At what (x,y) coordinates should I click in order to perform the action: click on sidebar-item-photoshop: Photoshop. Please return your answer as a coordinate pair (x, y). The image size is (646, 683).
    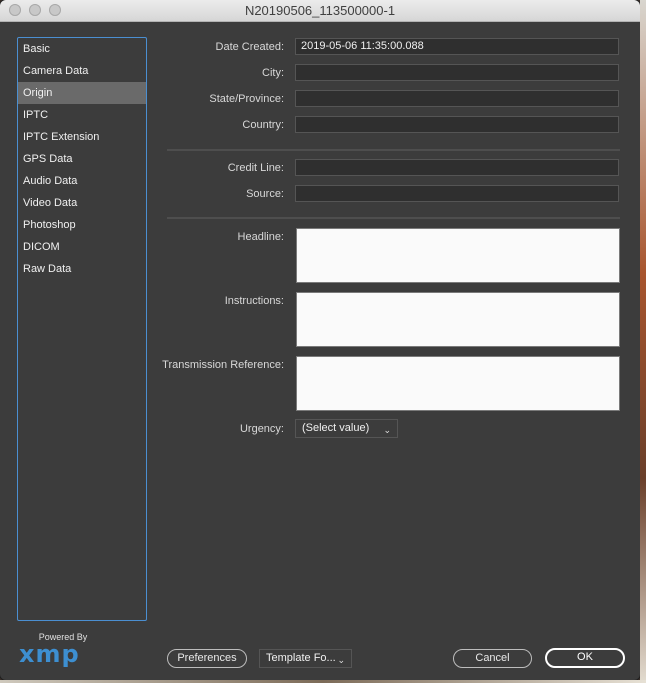
    Looking at the image, I should click on (82, 225).